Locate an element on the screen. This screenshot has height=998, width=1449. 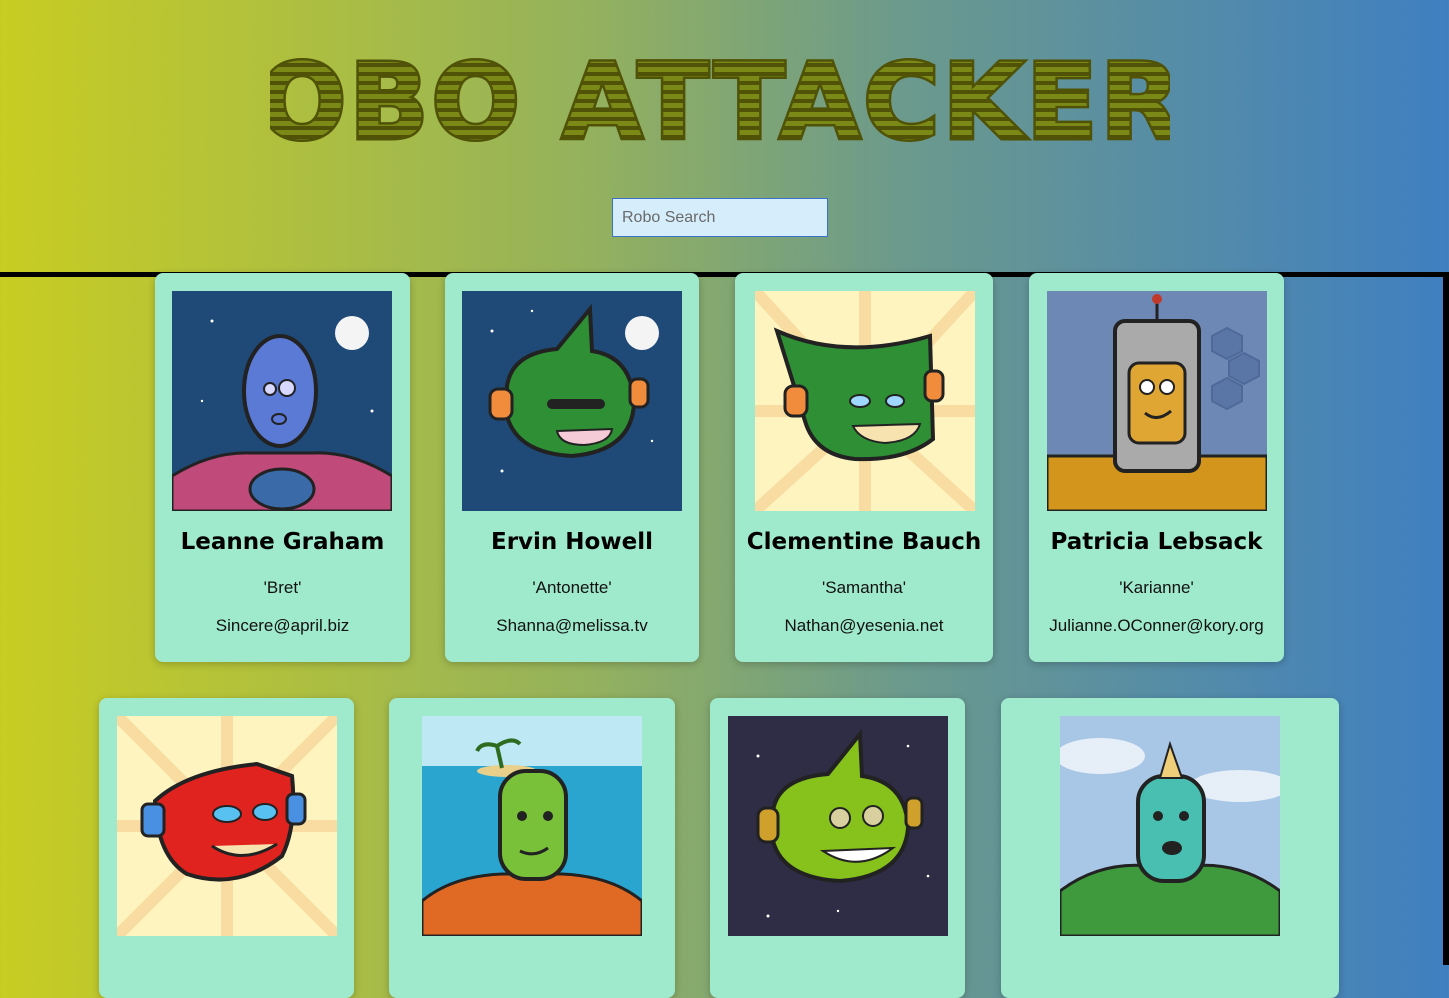
robot-name: Ervin Howell is located at coordinates (572, 542).